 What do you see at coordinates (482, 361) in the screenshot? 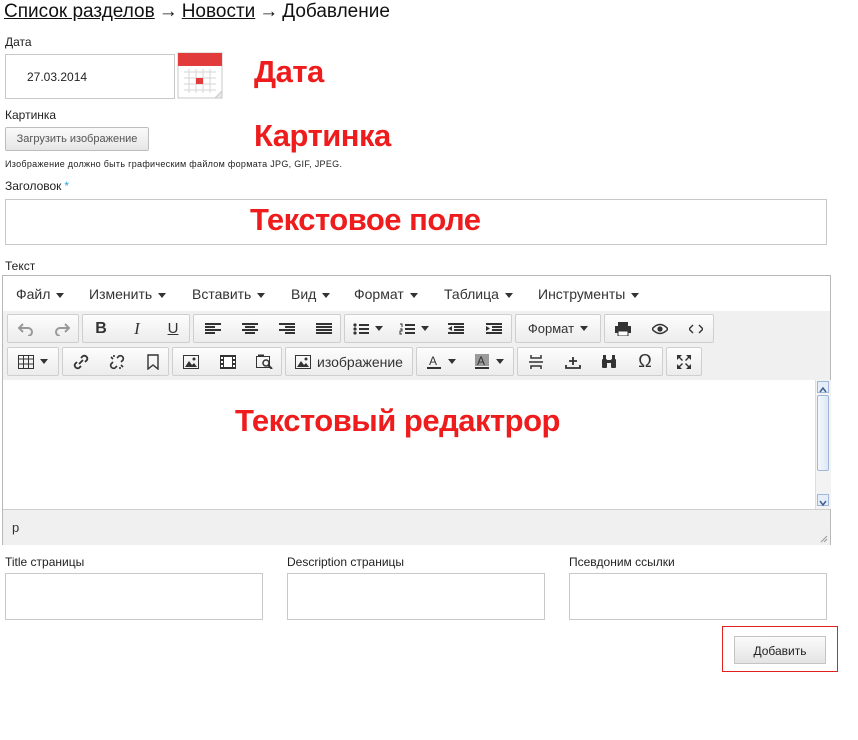
I see `background-color-icon: A` at bounding box center [482, 361].